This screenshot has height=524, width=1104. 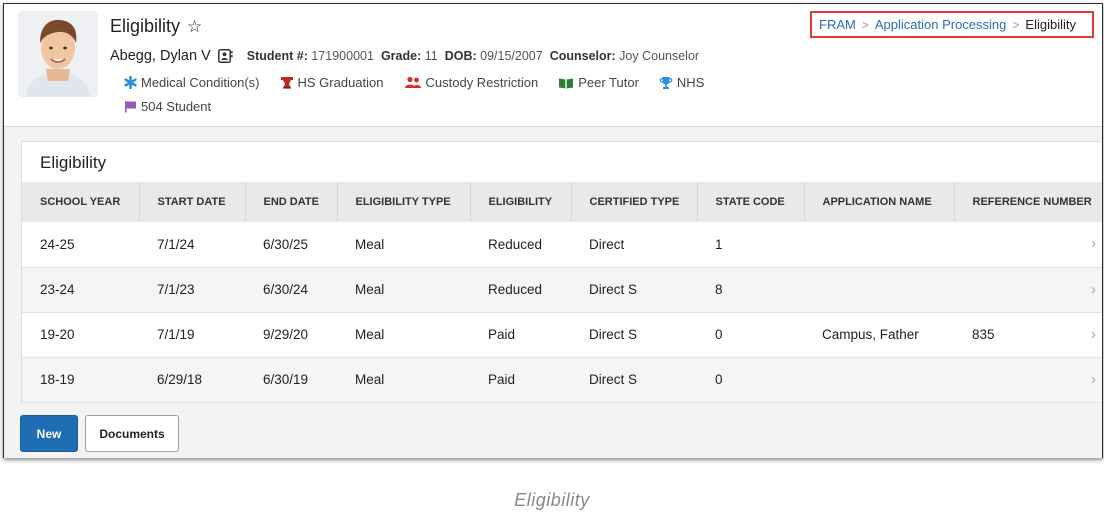 What do you see at coordinates (879, 202) in the screenshot?
I see `column-header-application-name: APPLICATION NAME` at bounding box center [879, 202].